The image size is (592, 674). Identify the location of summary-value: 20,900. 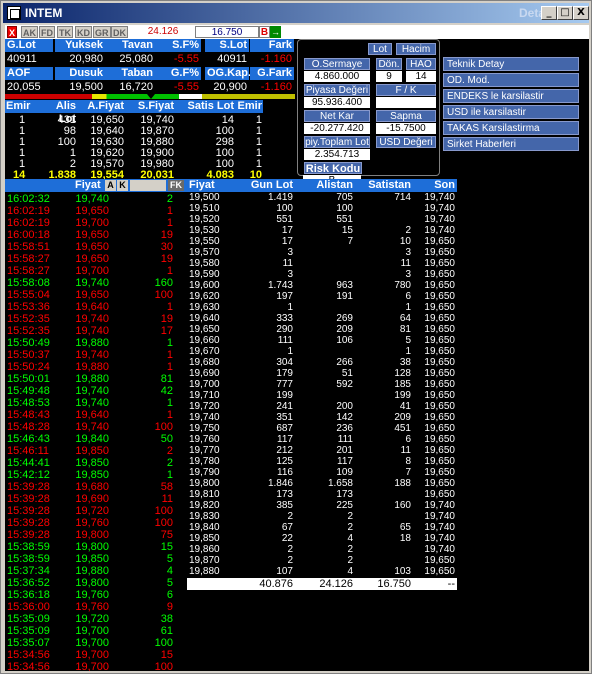
(230, 87).